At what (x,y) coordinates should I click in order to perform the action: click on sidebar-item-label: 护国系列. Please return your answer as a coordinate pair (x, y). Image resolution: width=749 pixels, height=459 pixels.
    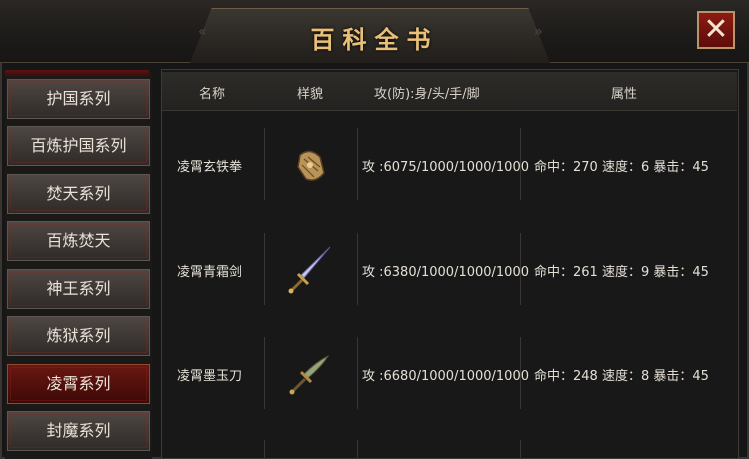
    Looking at the image, I should click on (78, 98).